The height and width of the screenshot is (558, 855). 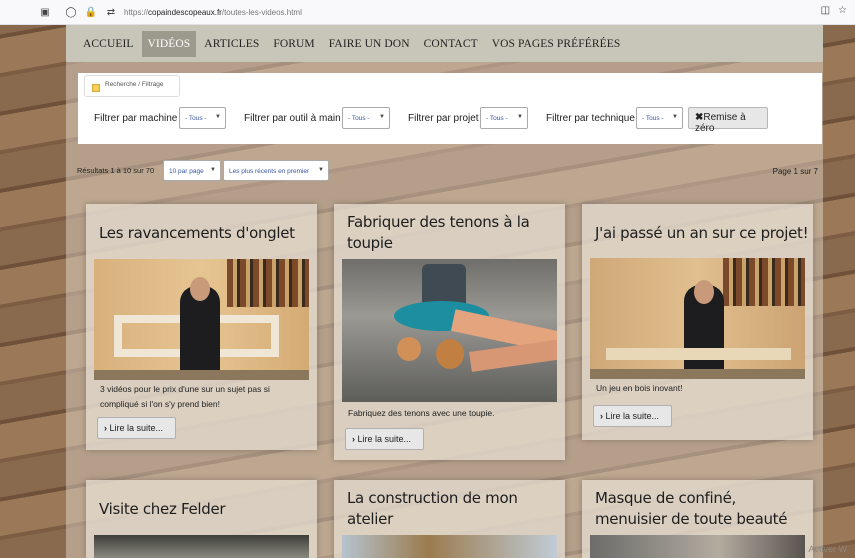 I want to click on nav-item-forum: FORUM, so click(x=293, y=44).